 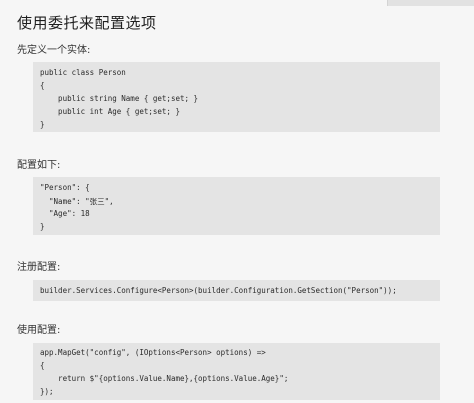 What do you see at coordinates (119, 98) in the screenshot?
I see `code-line: public string Name { get;set; }` at bounding box center [119, 98].